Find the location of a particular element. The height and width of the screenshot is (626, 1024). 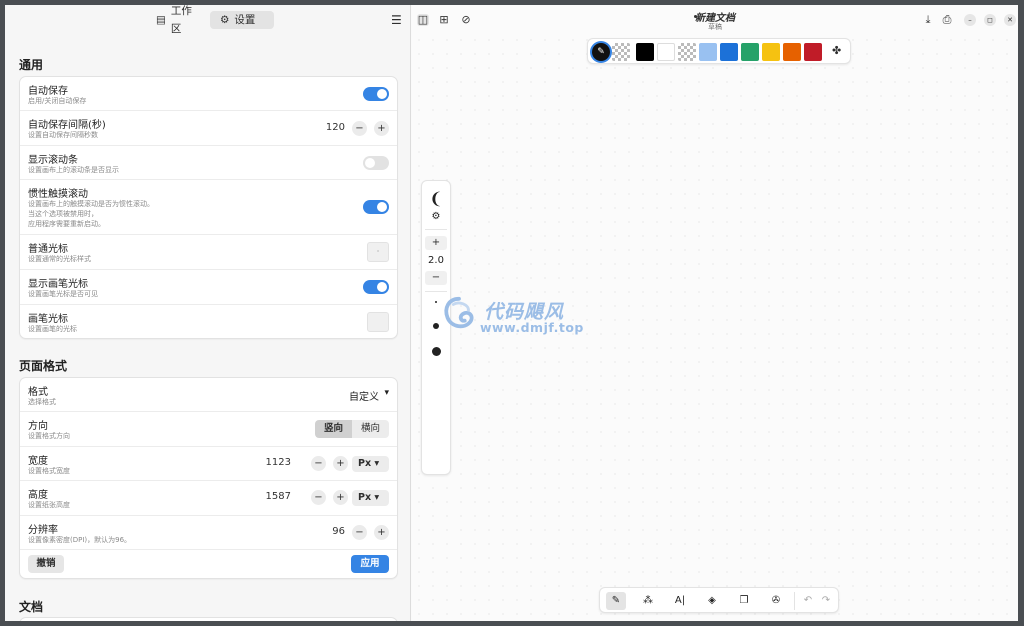

color-palette: ✎ ✤ is located at coordinates (719, 51).